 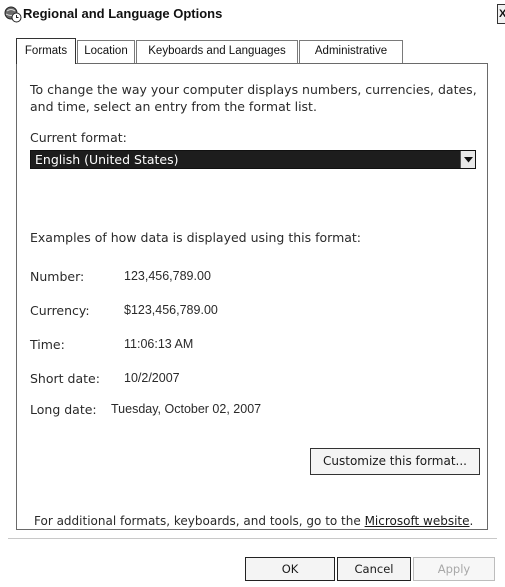 I want to click on example-value-number: 123,456,789.00, so click(x=167, y=276).